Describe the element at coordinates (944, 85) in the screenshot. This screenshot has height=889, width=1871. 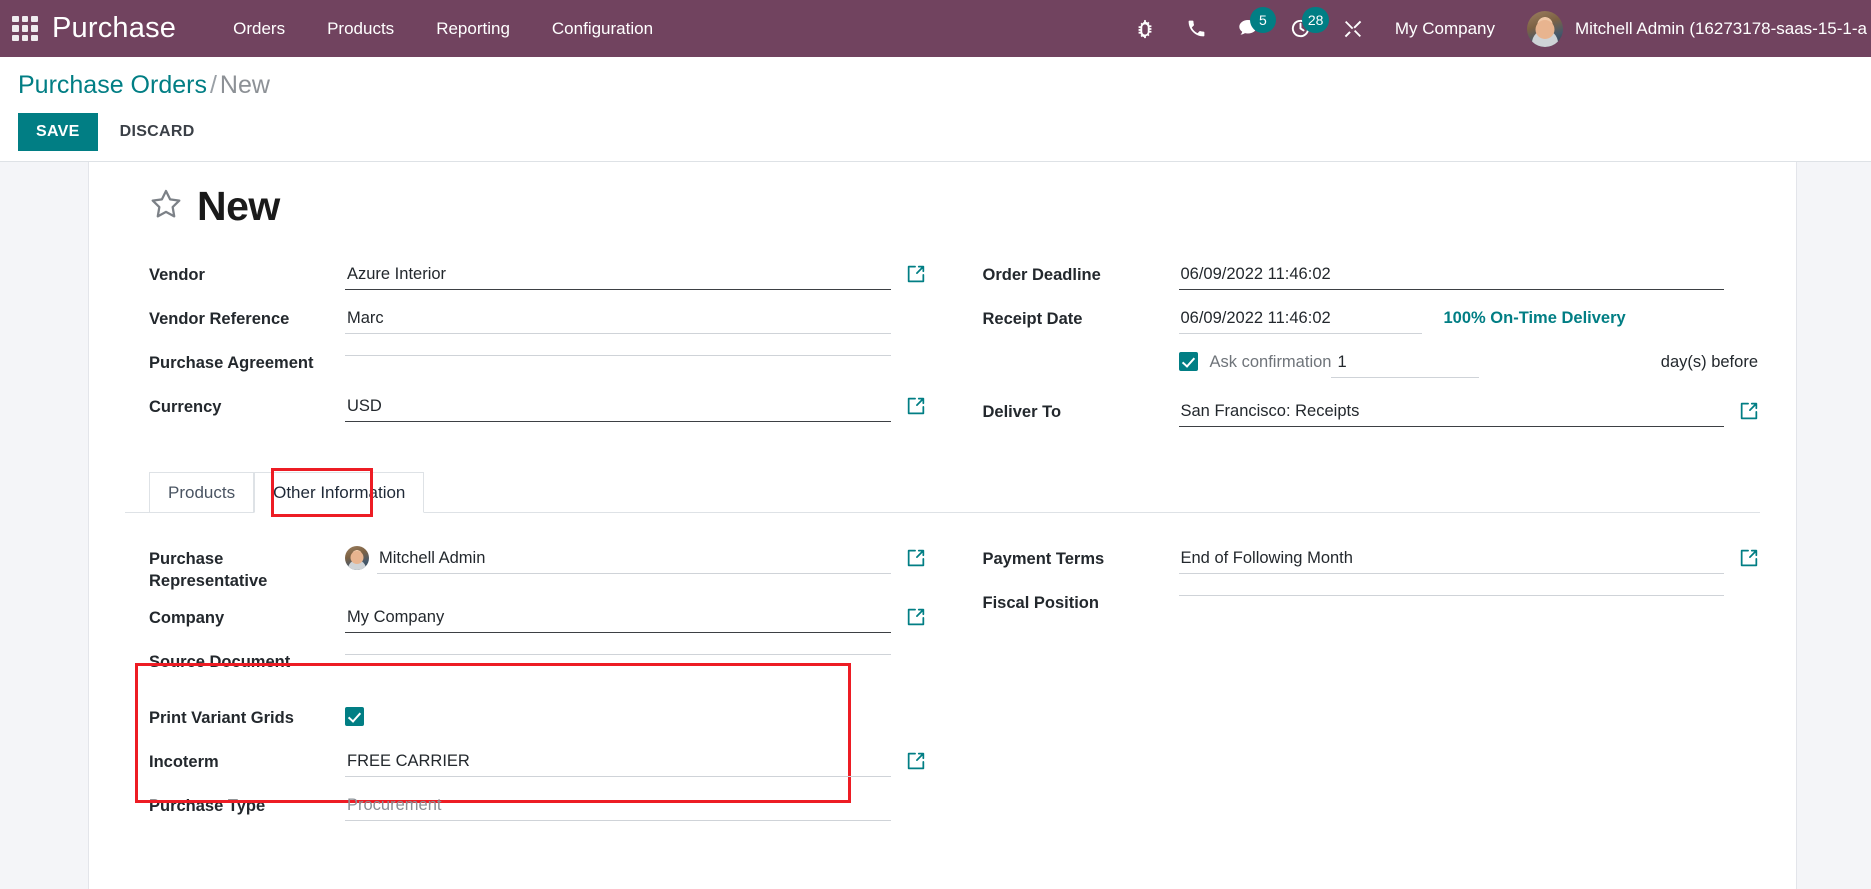
I see `breadcrumb: Purchase Orders / New` at that location.